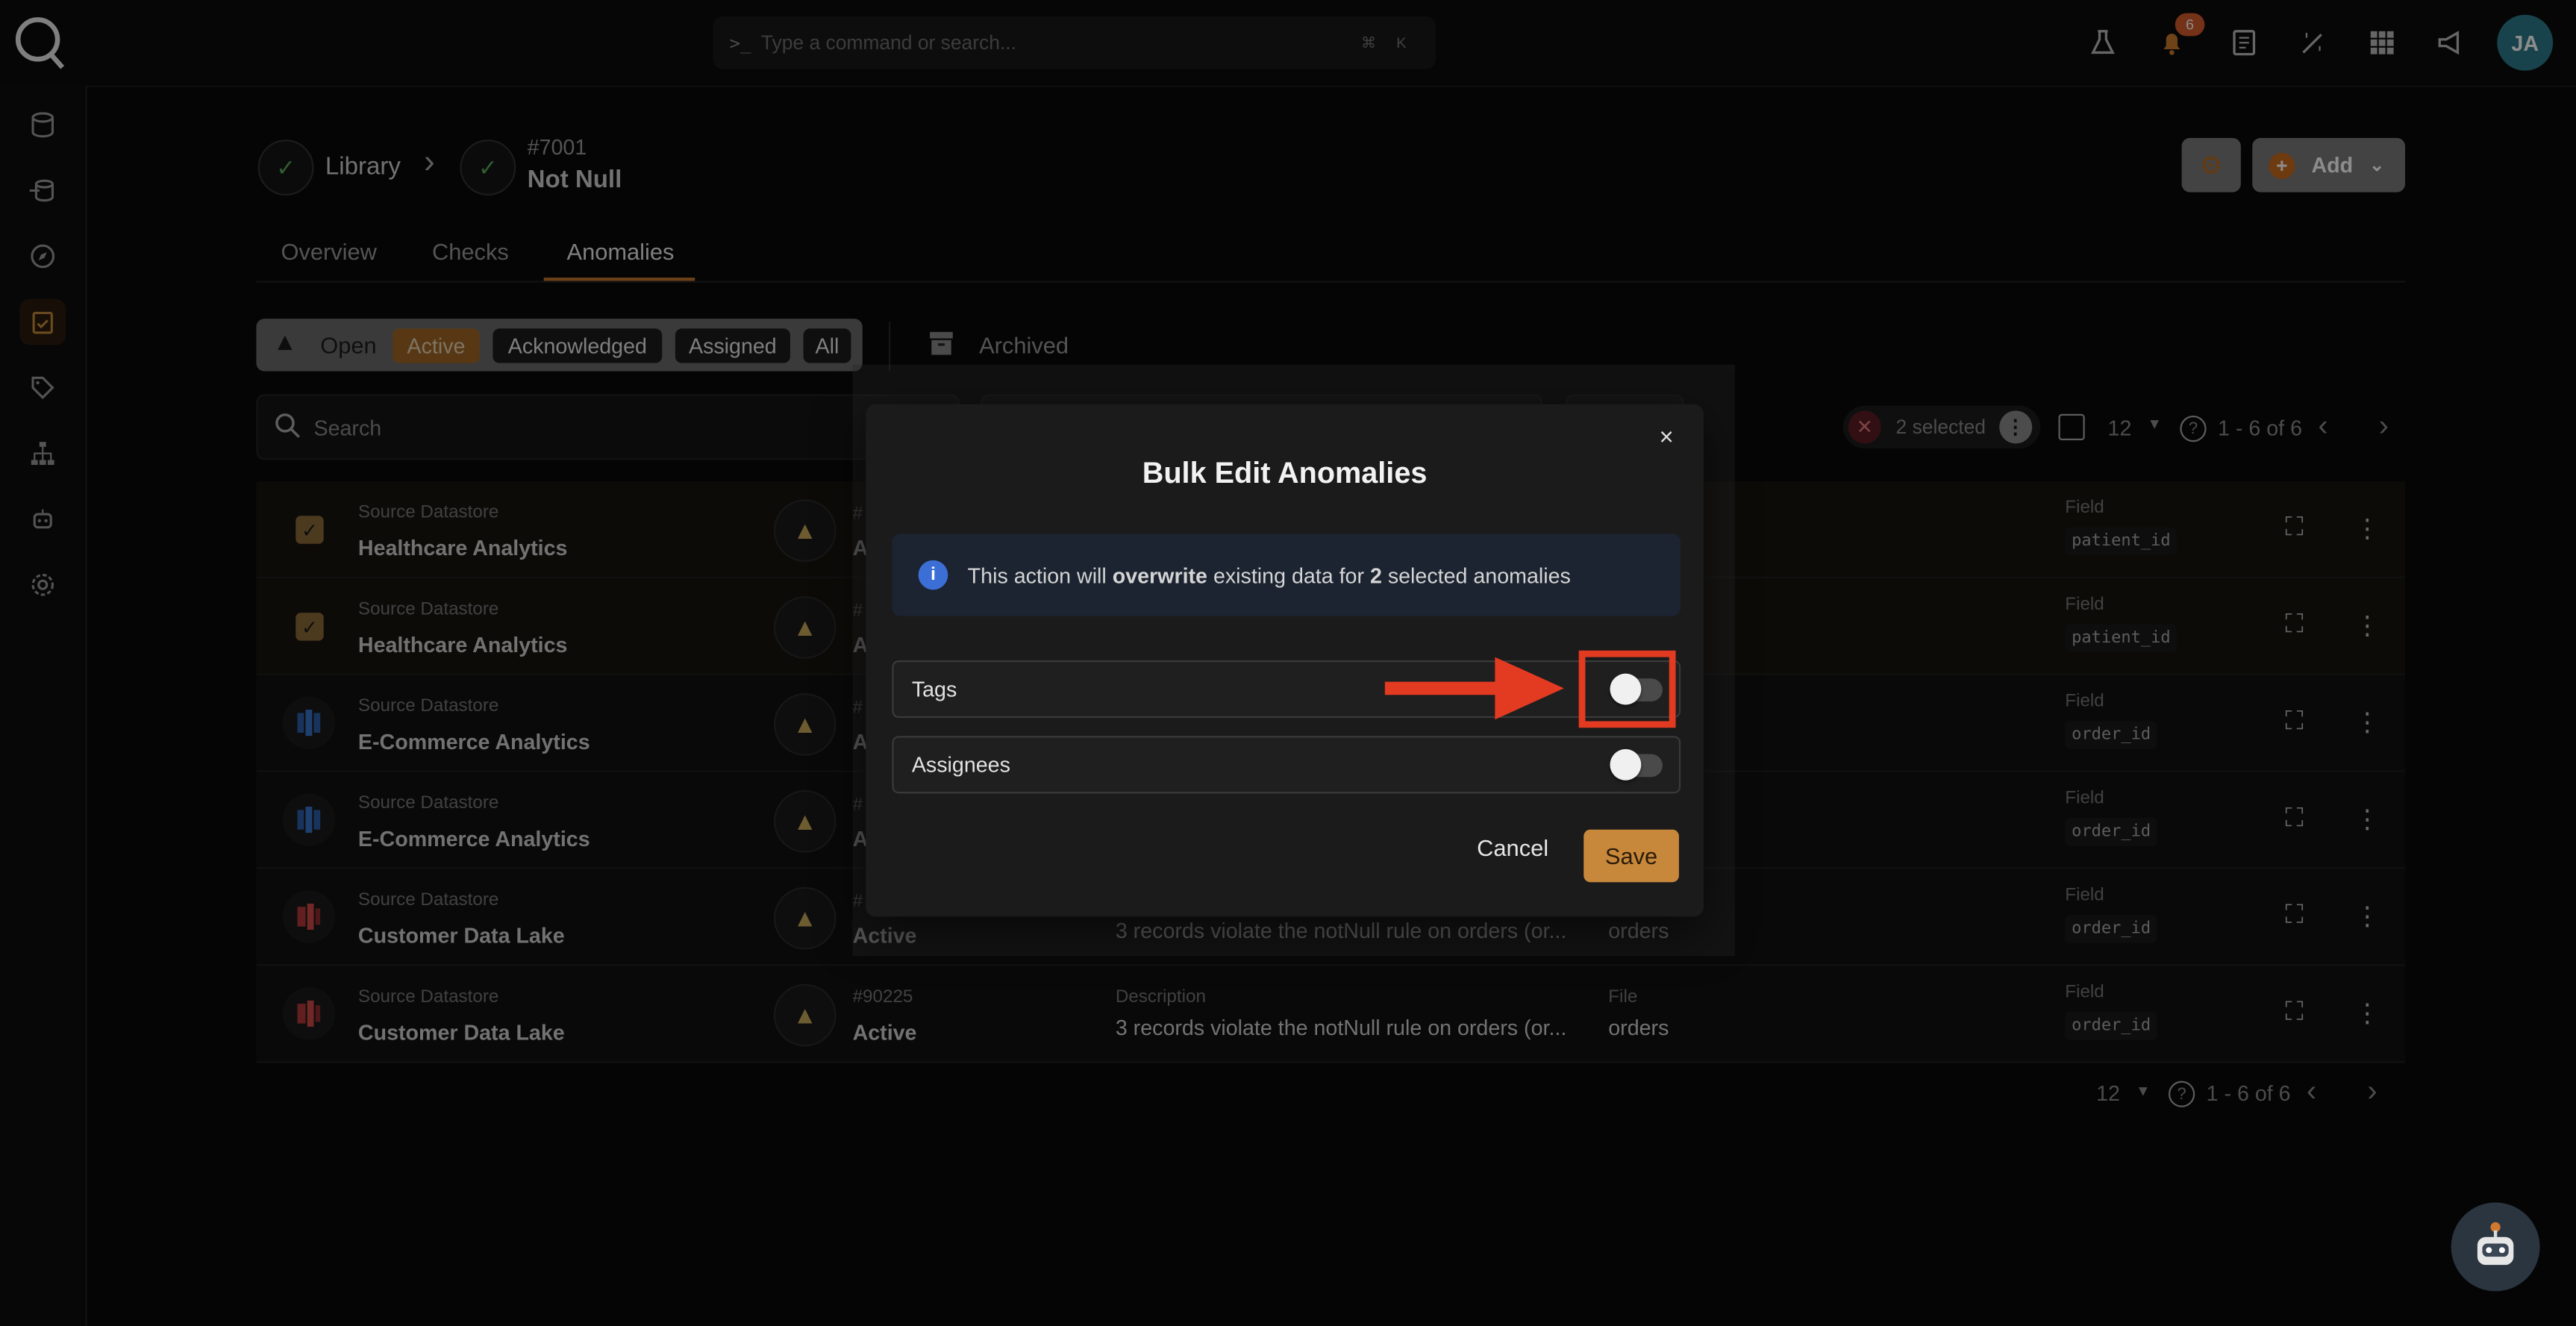 The height and width of the screenshot is (1326, 2576). I want to click on info-icon: i, so click(933, 575).